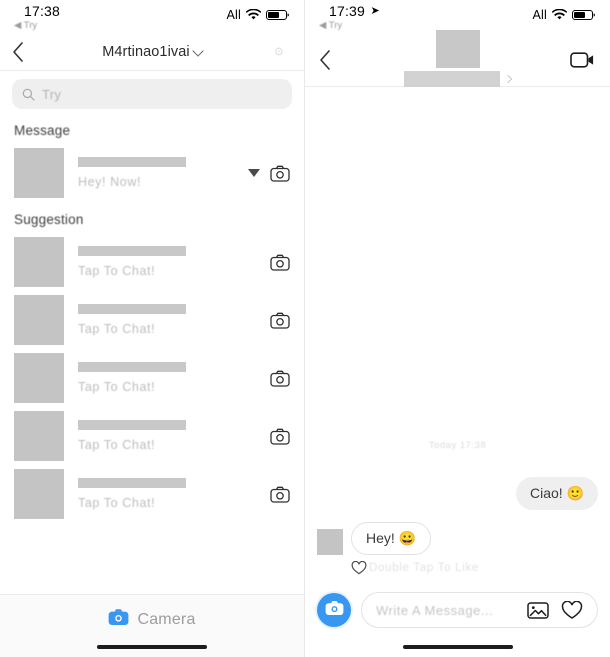  Describe the element at coordinates (28, 94) in the screenshot. I see `search-icon` at that location.